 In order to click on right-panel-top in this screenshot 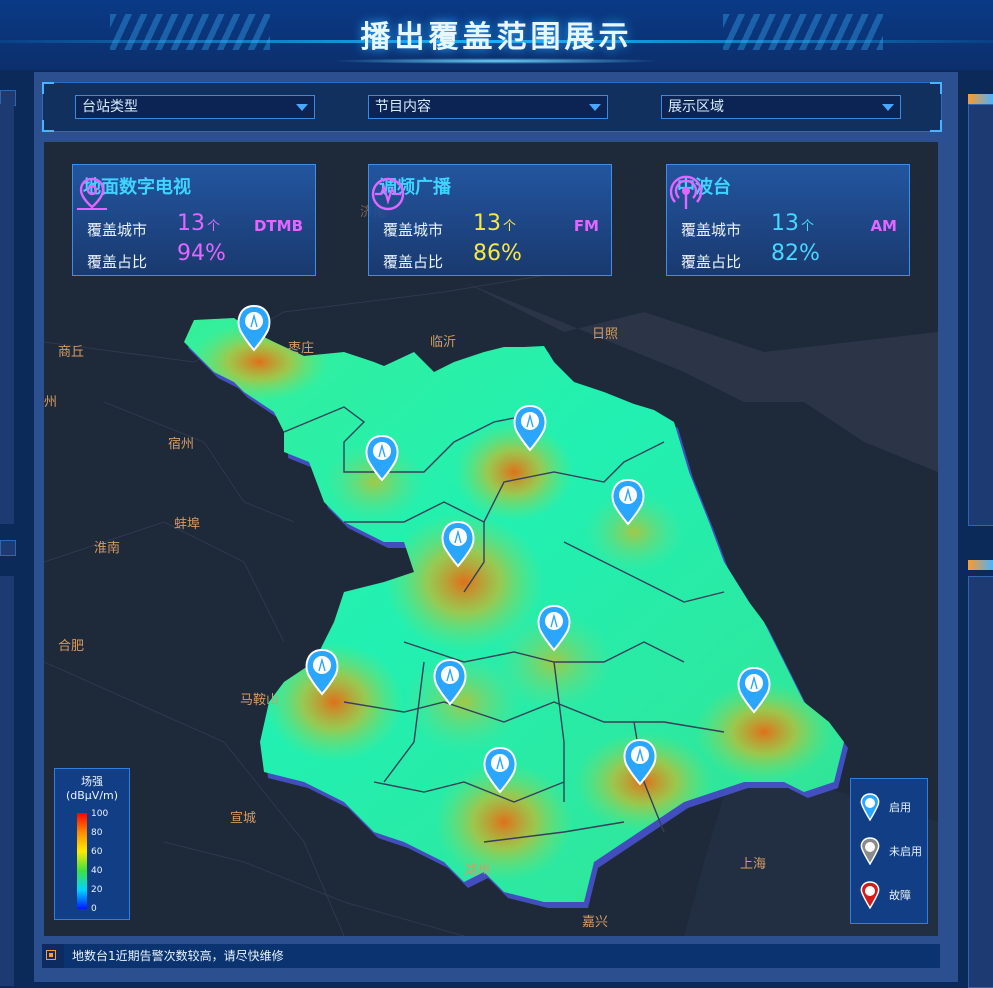, I will do `click(980, 315)`.